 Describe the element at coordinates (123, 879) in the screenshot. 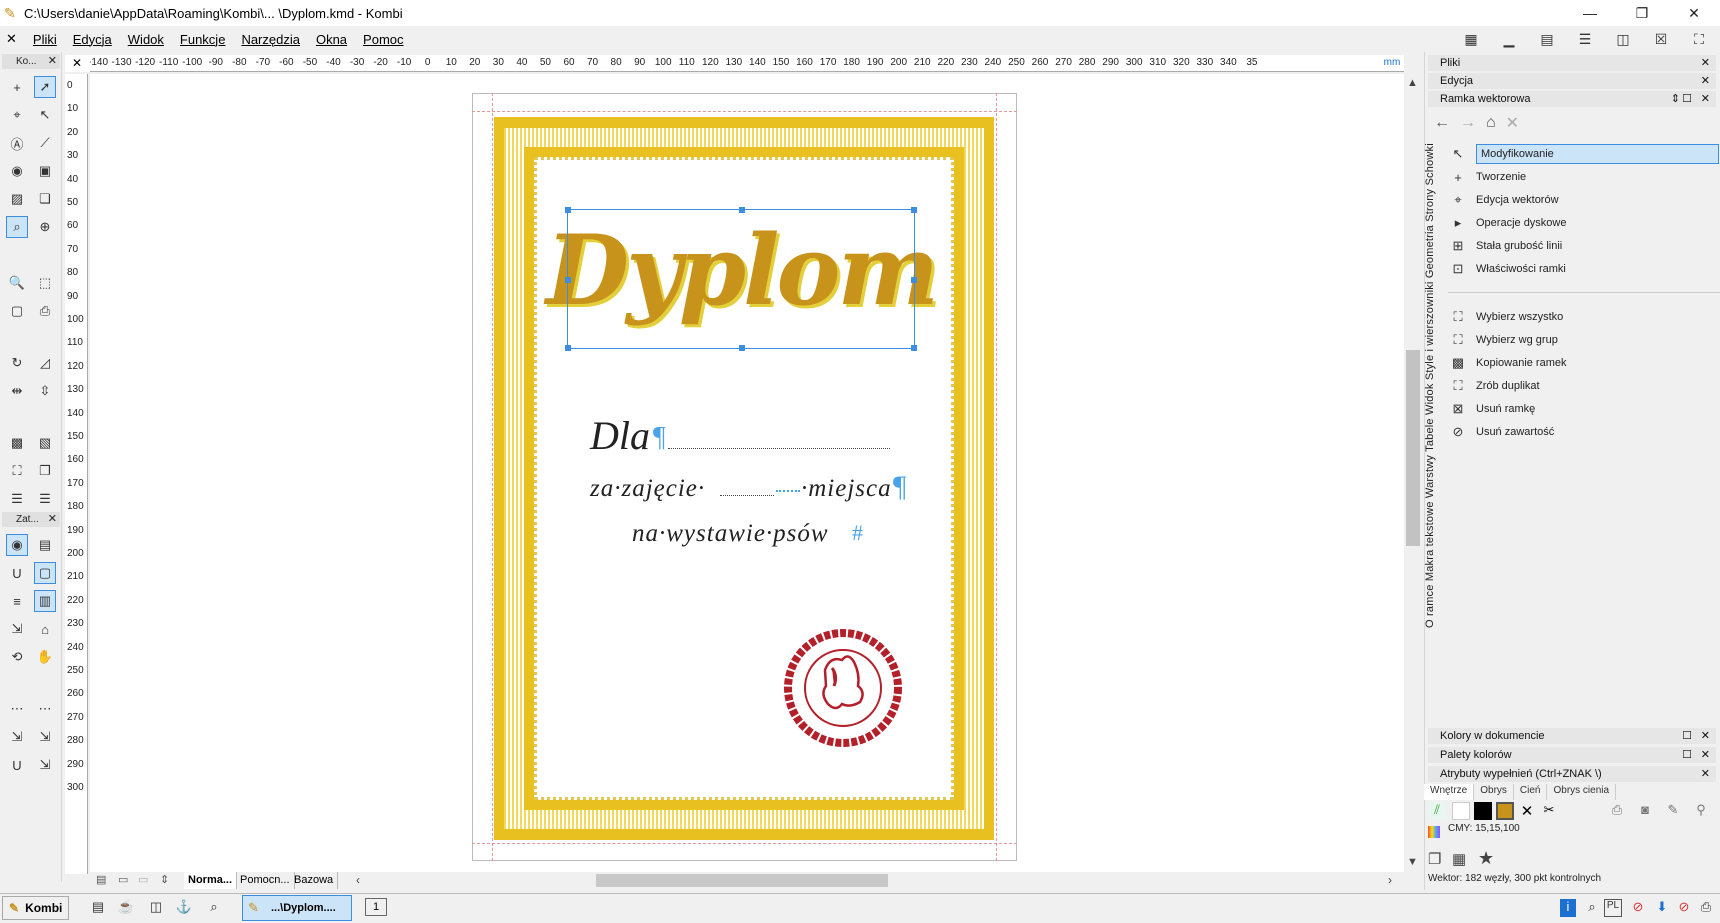

I see `page-spread-icon: ▭` at that location.